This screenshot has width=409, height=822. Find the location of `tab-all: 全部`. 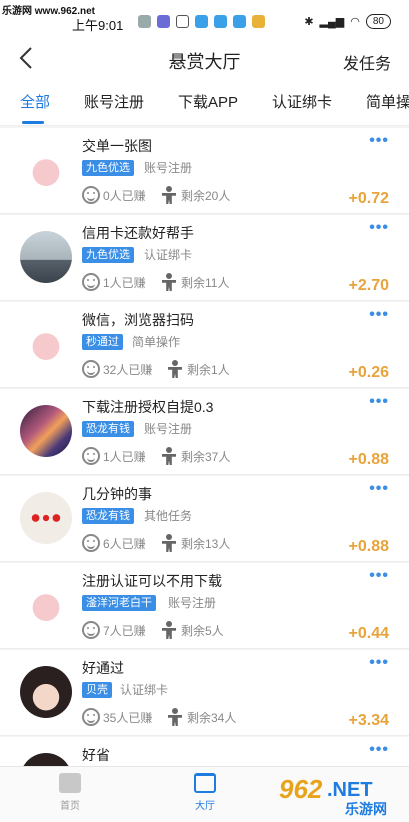

tab-all: 全部 is located at coordinates (35, 101).